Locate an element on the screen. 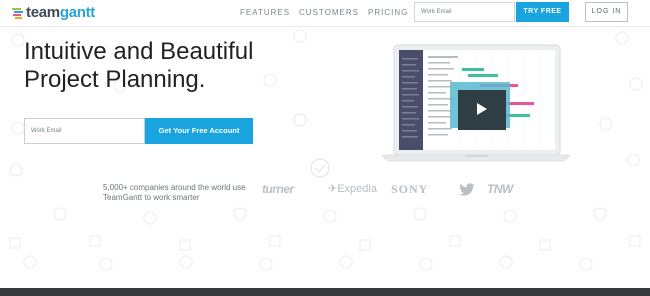  nav-features-link: FEATURES is located at coordinates (265, 12).